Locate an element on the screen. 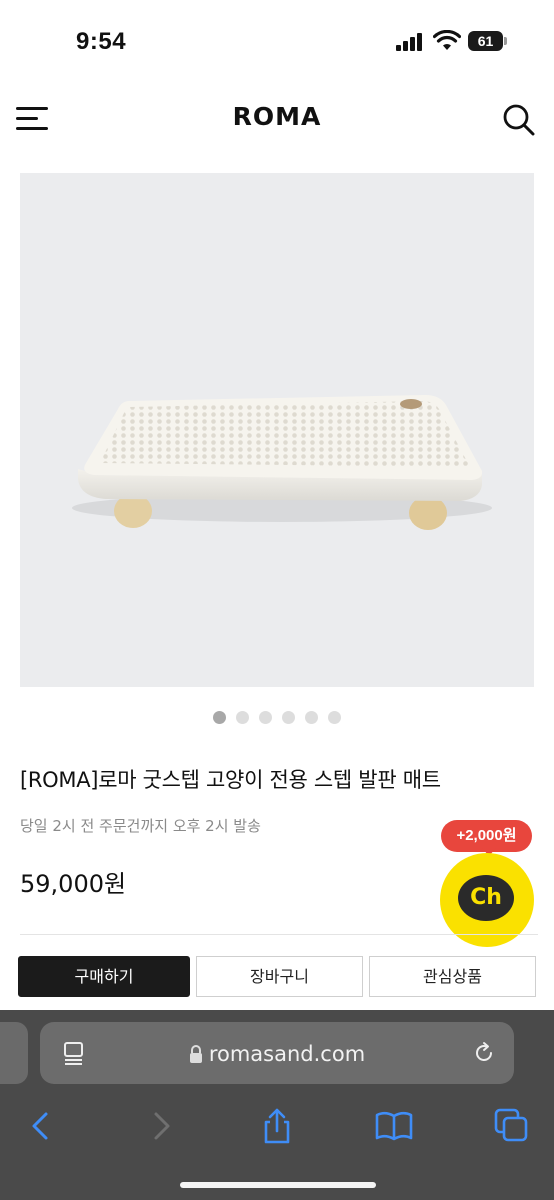  lock-icon is located at coordinates (195, 1054).